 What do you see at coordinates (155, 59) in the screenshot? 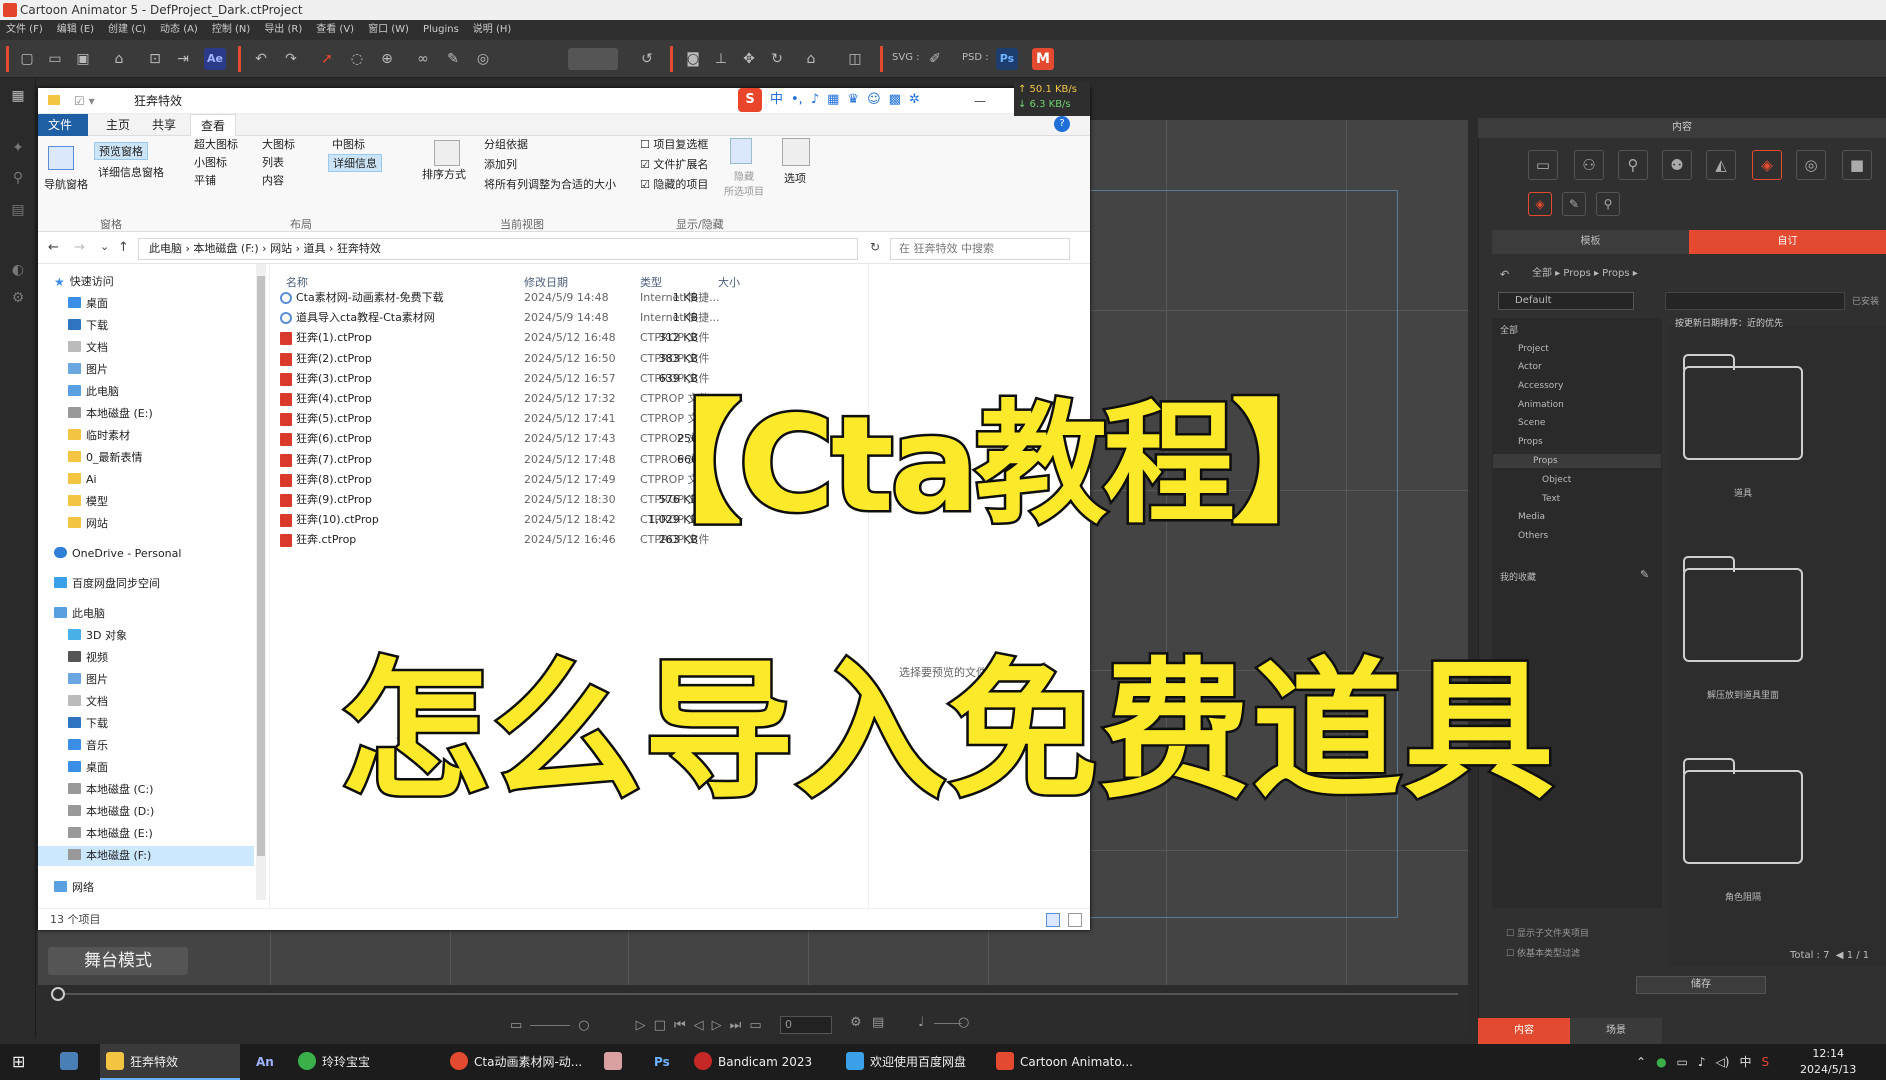
I see `import-icon: ⊡` at bounding box center [155, 59].